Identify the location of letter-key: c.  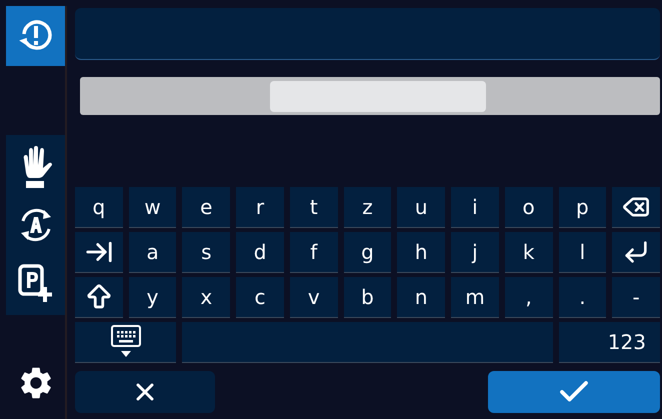
(260, 297).